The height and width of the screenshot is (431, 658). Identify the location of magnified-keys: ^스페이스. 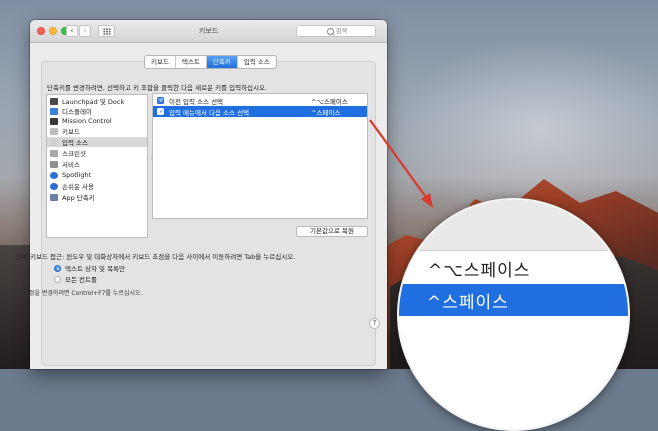
(468, 303).